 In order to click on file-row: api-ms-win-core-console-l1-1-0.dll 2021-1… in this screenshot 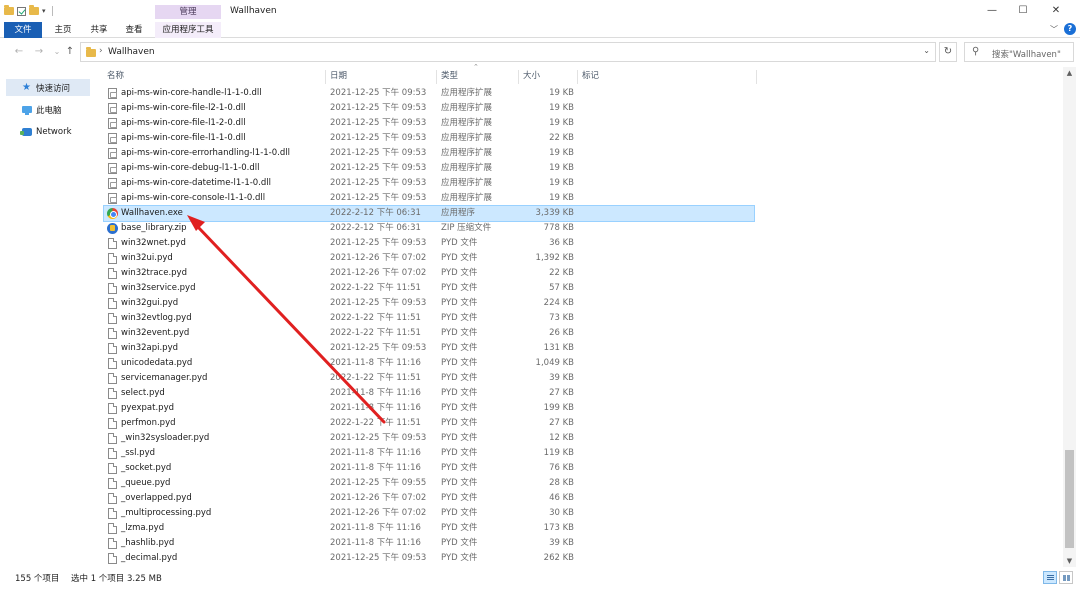, I will do `click(429, 198)`.